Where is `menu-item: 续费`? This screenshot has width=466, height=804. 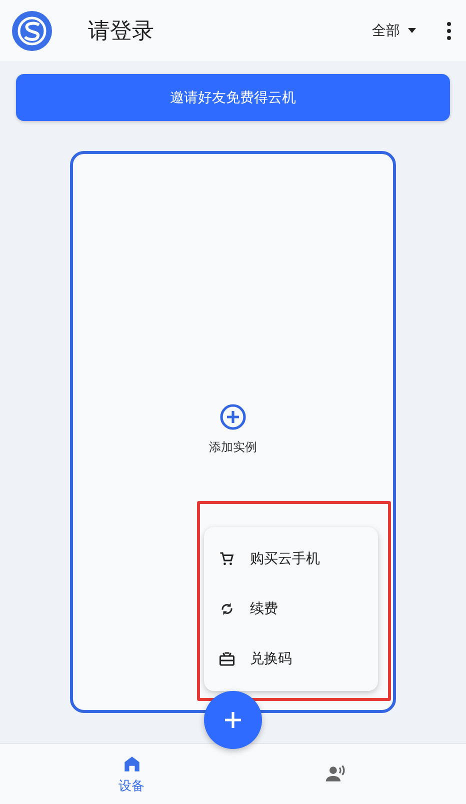 menu-item: 续费 is located at coordinates (291, 609).